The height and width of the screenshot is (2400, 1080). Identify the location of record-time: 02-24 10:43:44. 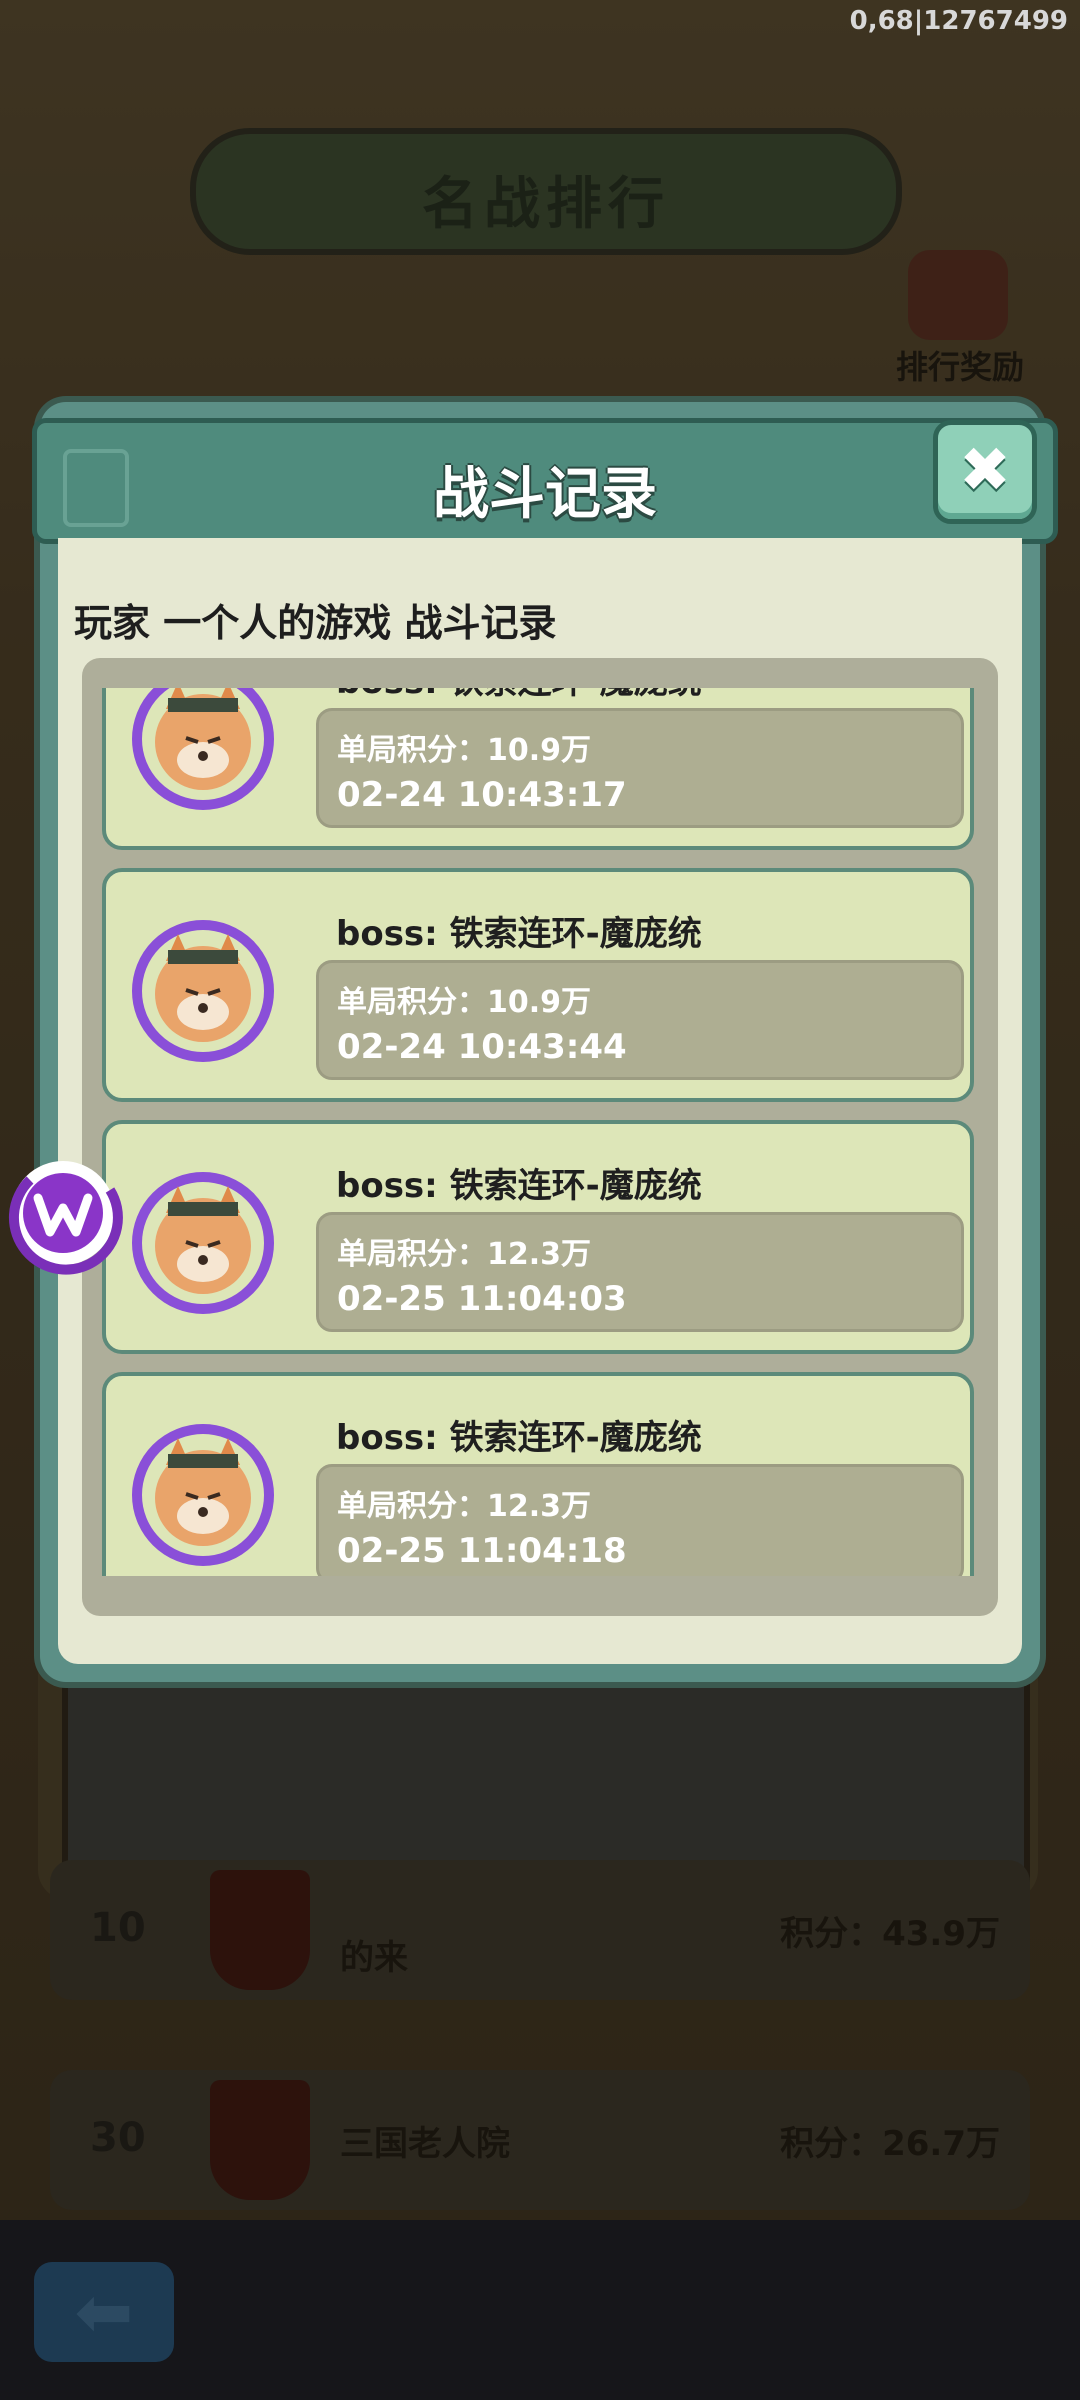
(482, 1047).